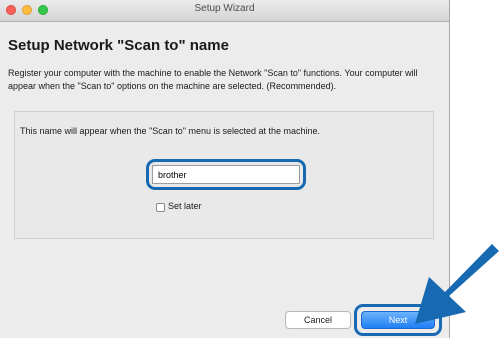 The image size is (499, 338). What do you see at coordinates (457, 284) in the screenshot?
I see `pointer-arrow-icon` at bounding box center [457, 284].